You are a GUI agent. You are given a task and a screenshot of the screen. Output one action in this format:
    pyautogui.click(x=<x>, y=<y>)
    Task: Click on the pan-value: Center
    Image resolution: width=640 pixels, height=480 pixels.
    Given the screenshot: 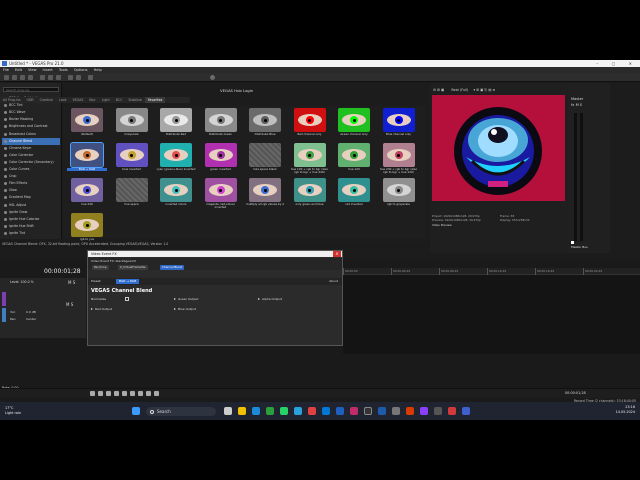 What is the action you would take?
    pyautogui.click(x=31, y=319)
    